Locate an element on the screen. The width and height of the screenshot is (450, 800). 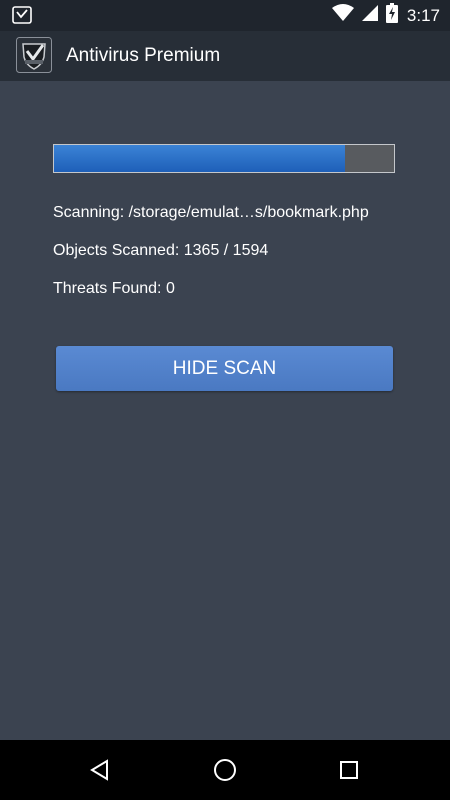
scan-progress-fill is located at coordinates (200, 158).